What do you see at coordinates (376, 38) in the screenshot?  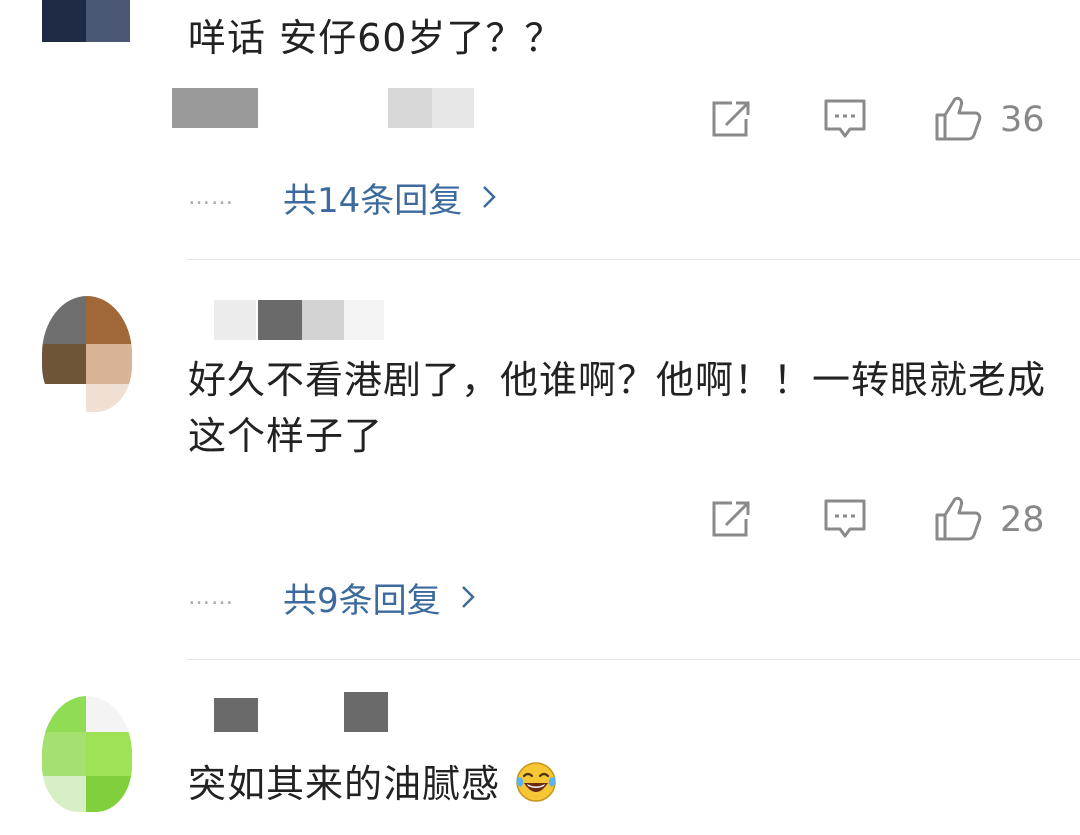 I see `comment-text: 咩话 安仔60岁了？？` at bounding box center [376, 38].